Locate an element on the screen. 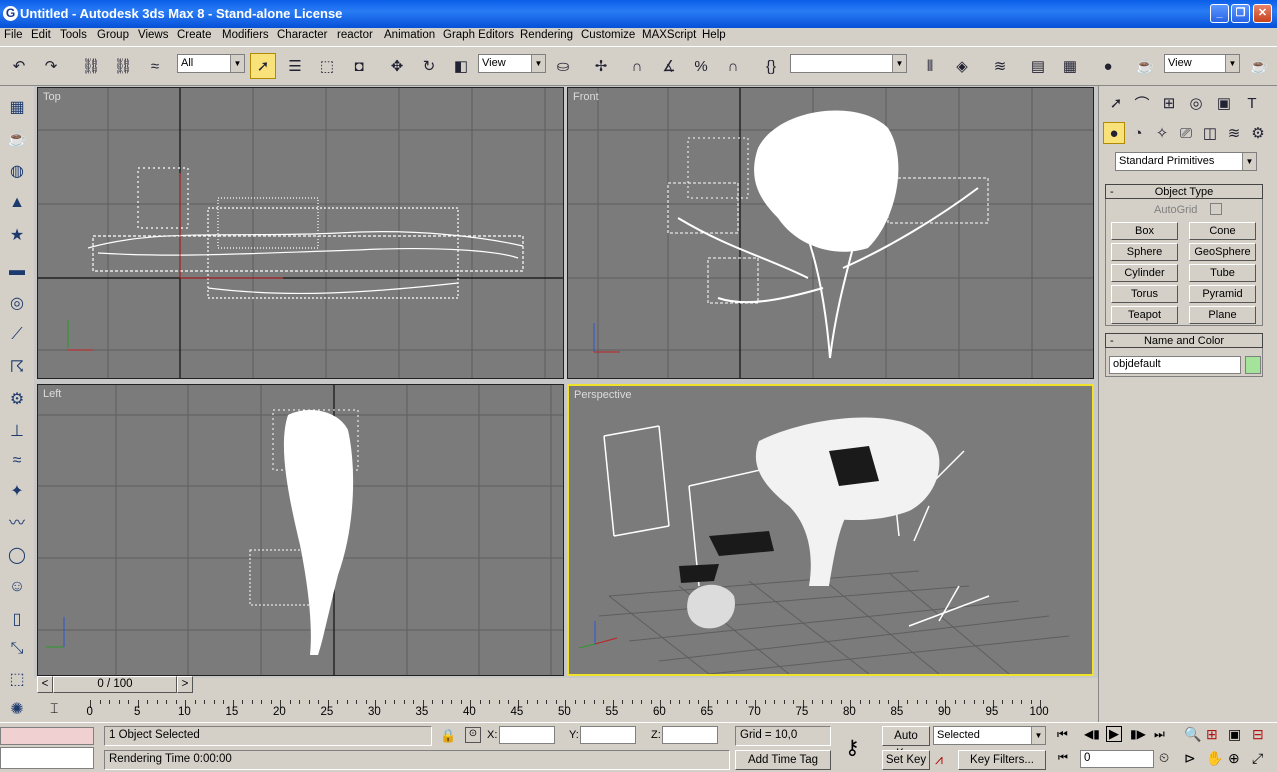 The image size is (1277, 772). name-and-color-header: - Name and Color is located at coordinates (1184, 340).